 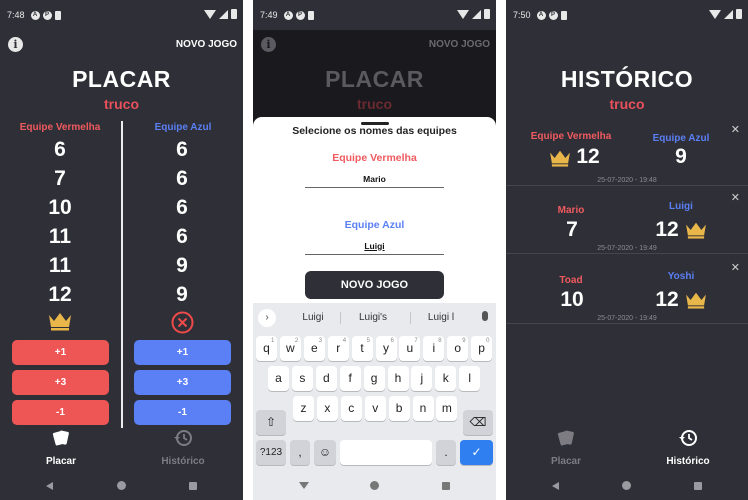 I want to click on collapse-keyboard-icon, so click(x=304, y=485).